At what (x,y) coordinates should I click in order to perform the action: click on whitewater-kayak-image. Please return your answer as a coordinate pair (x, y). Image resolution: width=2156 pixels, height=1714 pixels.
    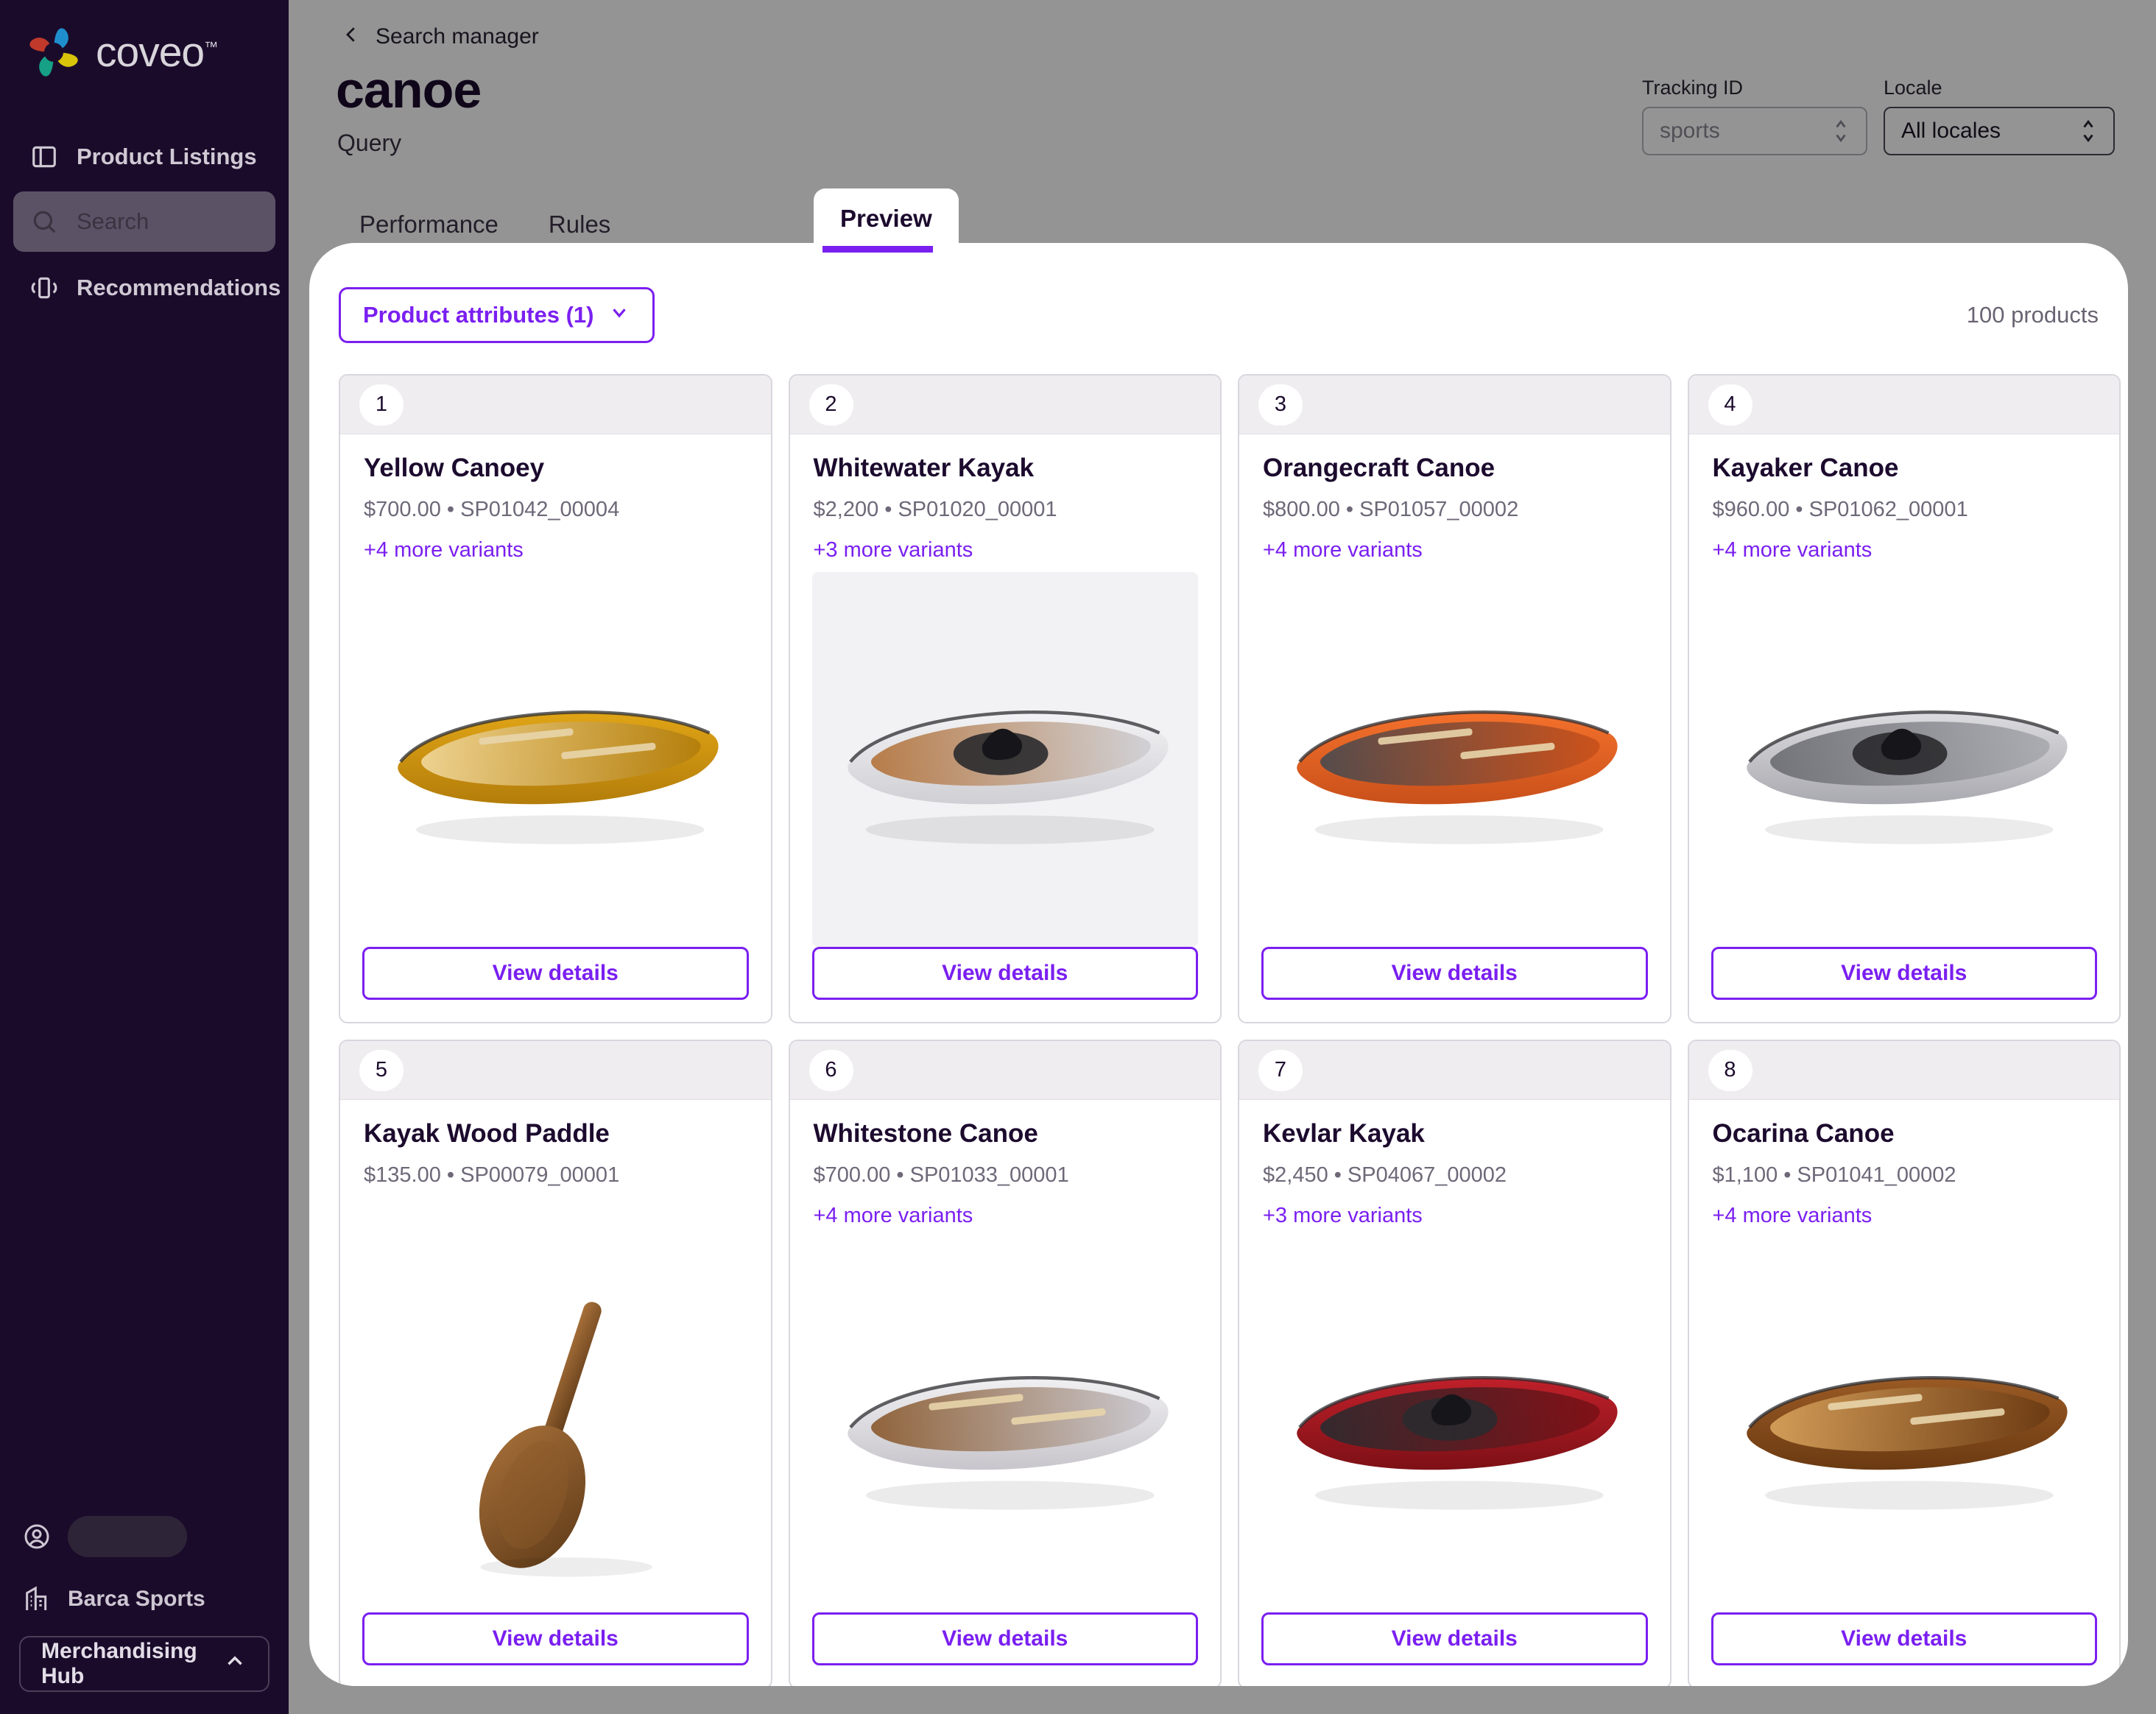
    Looking at the image, I should click on (1004, 759).